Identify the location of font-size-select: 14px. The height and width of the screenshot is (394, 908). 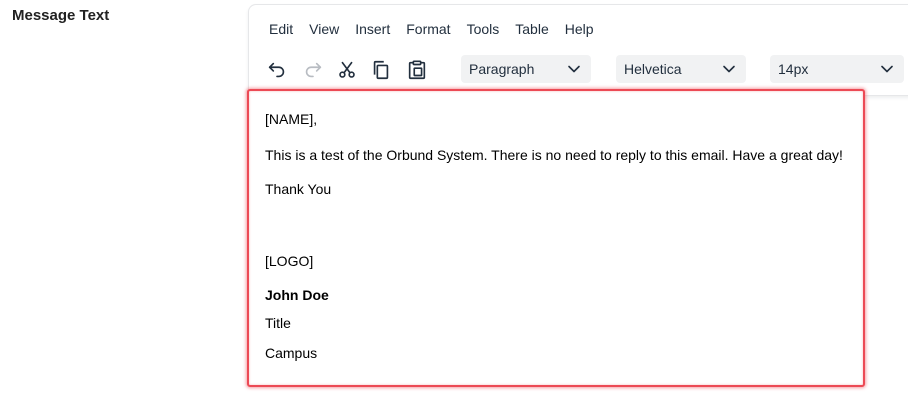
(837, 69).